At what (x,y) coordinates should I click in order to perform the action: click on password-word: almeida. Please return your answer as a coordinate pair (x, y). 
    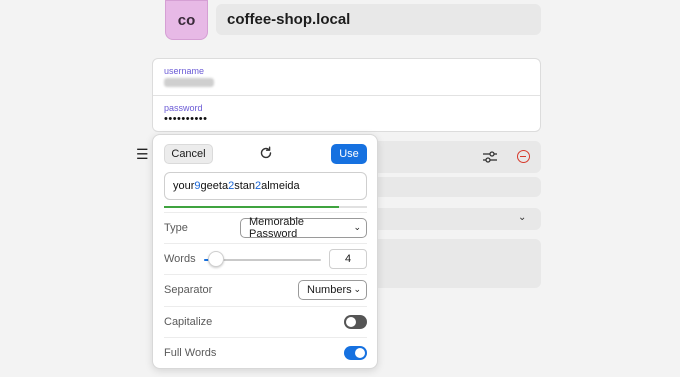
    Looking at the image, I should click on (280, 186).